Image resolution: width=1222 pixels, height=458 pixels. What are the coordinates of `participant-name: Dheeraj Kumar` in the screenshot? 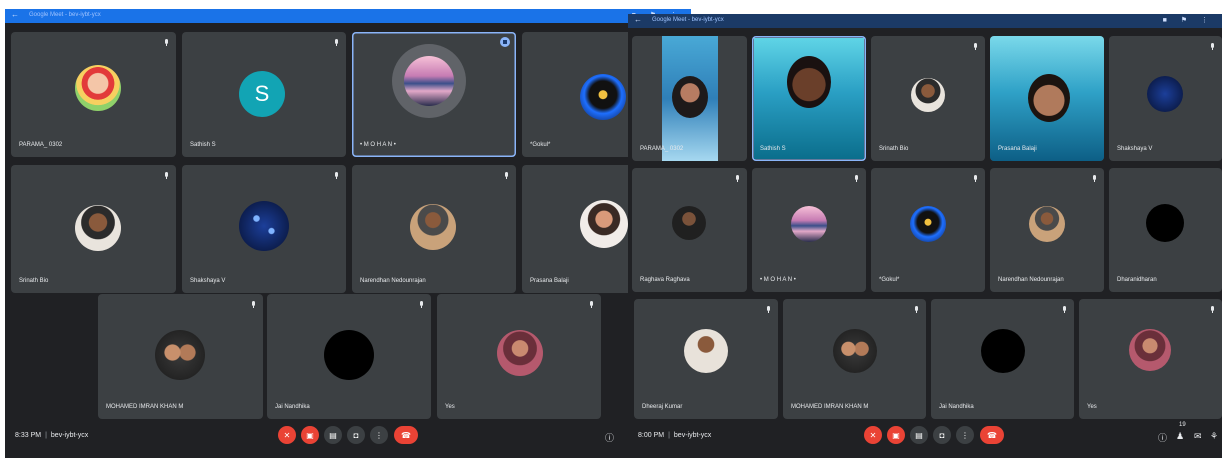 It's located at (662, 407).